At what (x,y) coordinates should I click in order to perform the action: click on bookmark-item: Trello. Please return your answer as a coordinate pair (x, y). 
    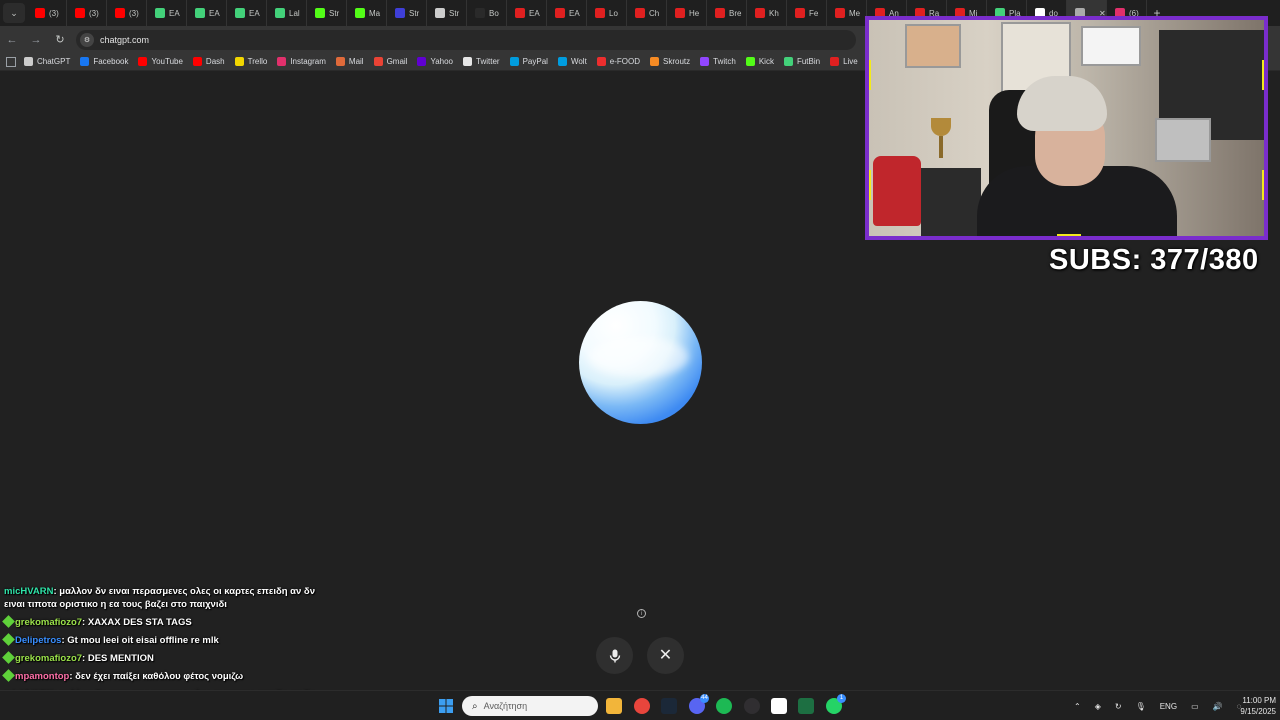
    Looking at the image, I should click on (252, 62).